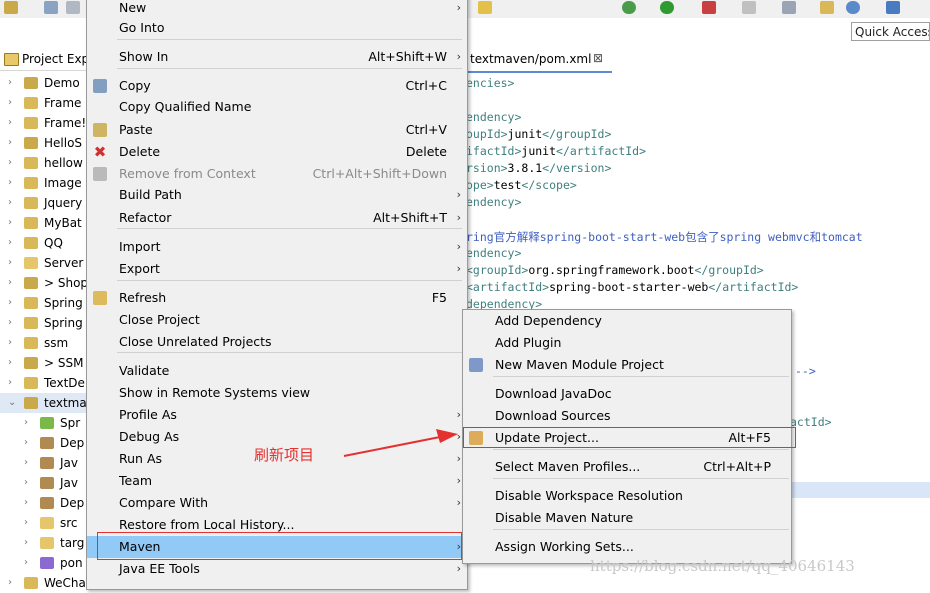  What do you see at coordinates (277, 342) in the screenshot?
I see `menu-item-close-unrelated-projects: Close Unrelated Projects` at bounding box center [277, 342].